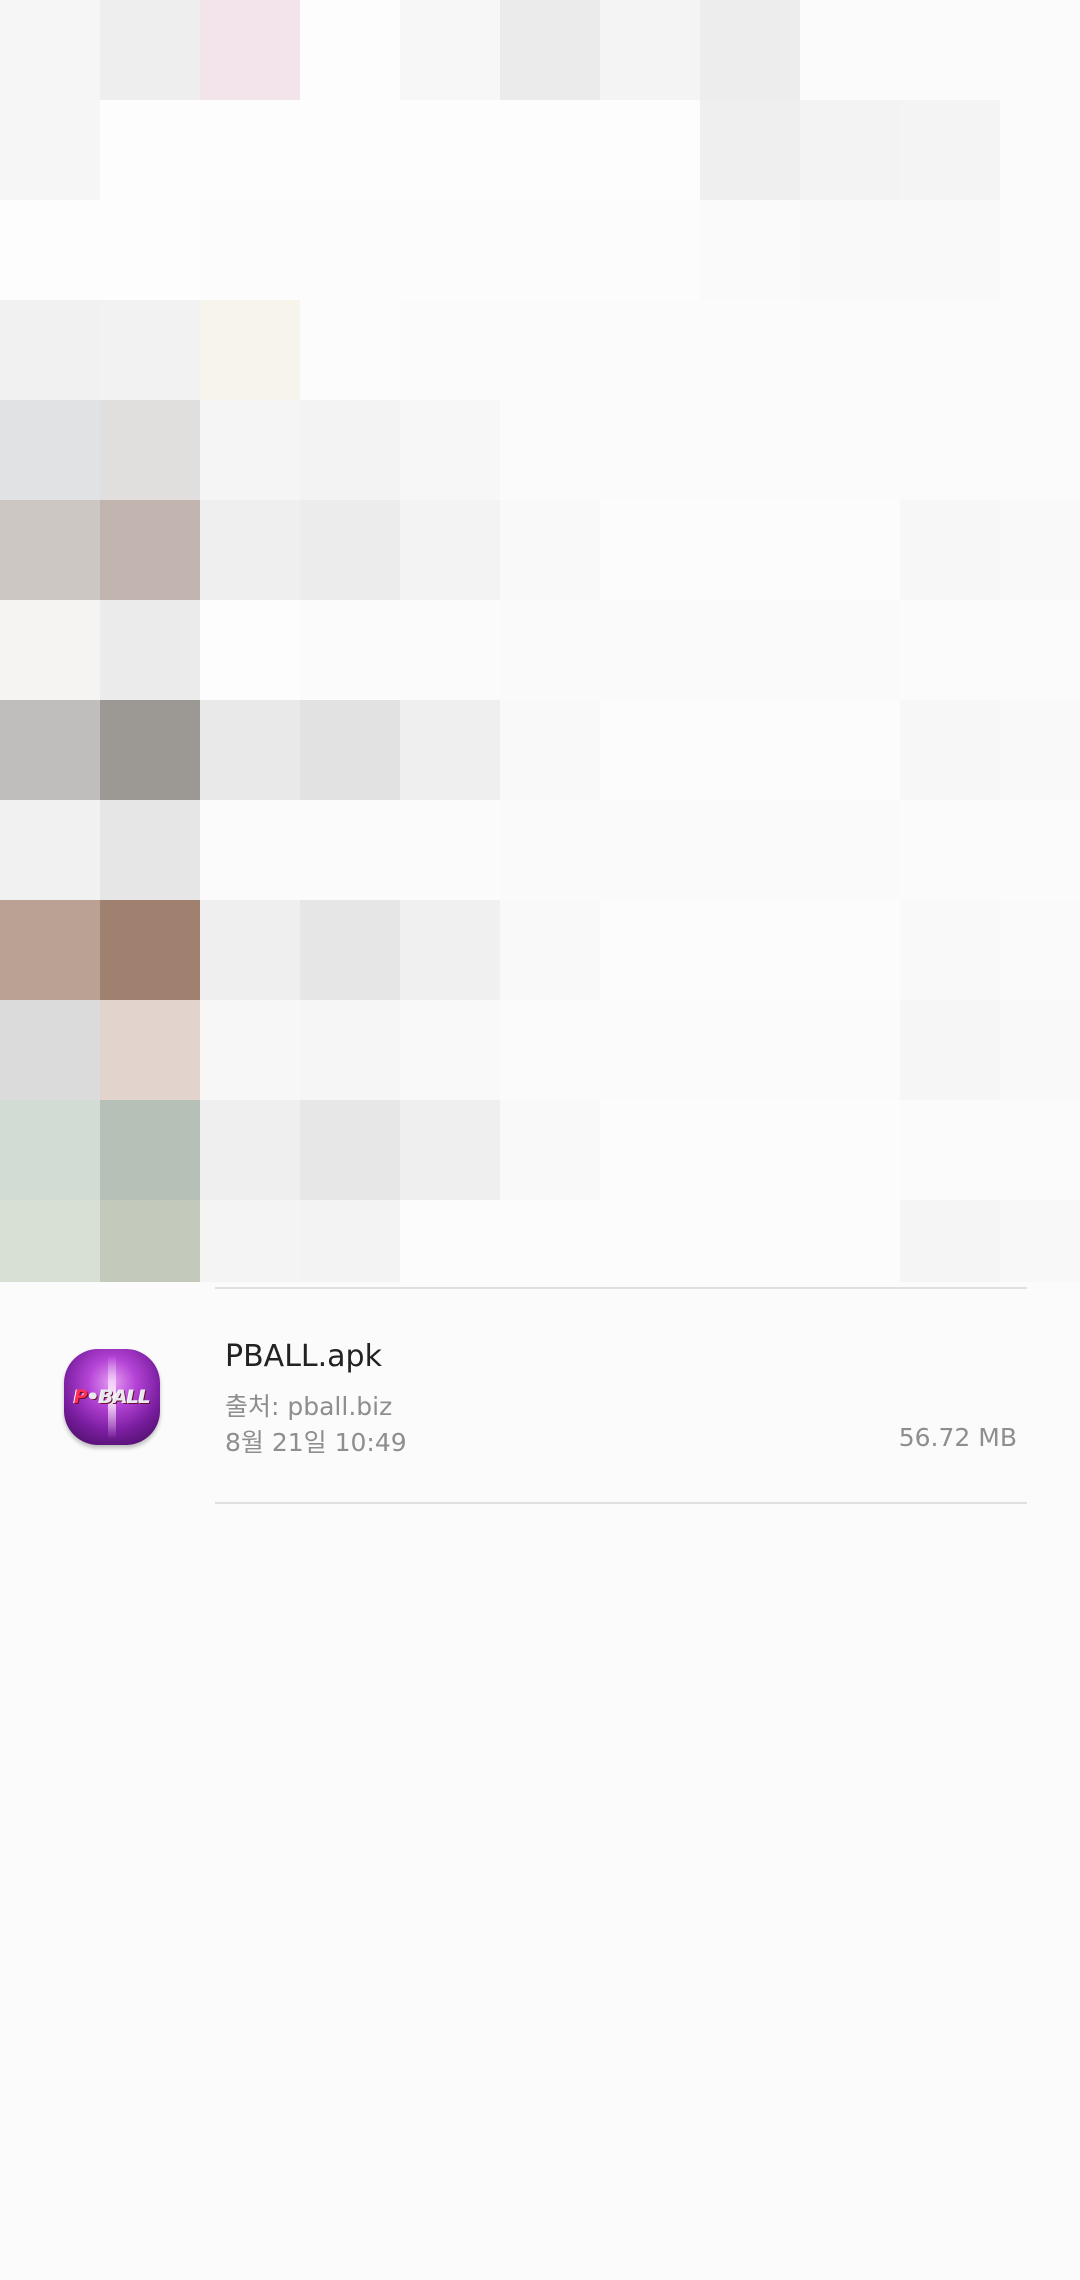  What do you see at coordinates (309, 1406) in the screenshot?
I see `file-source: 출처: pball.biz` at bounding box center [309, 1406].